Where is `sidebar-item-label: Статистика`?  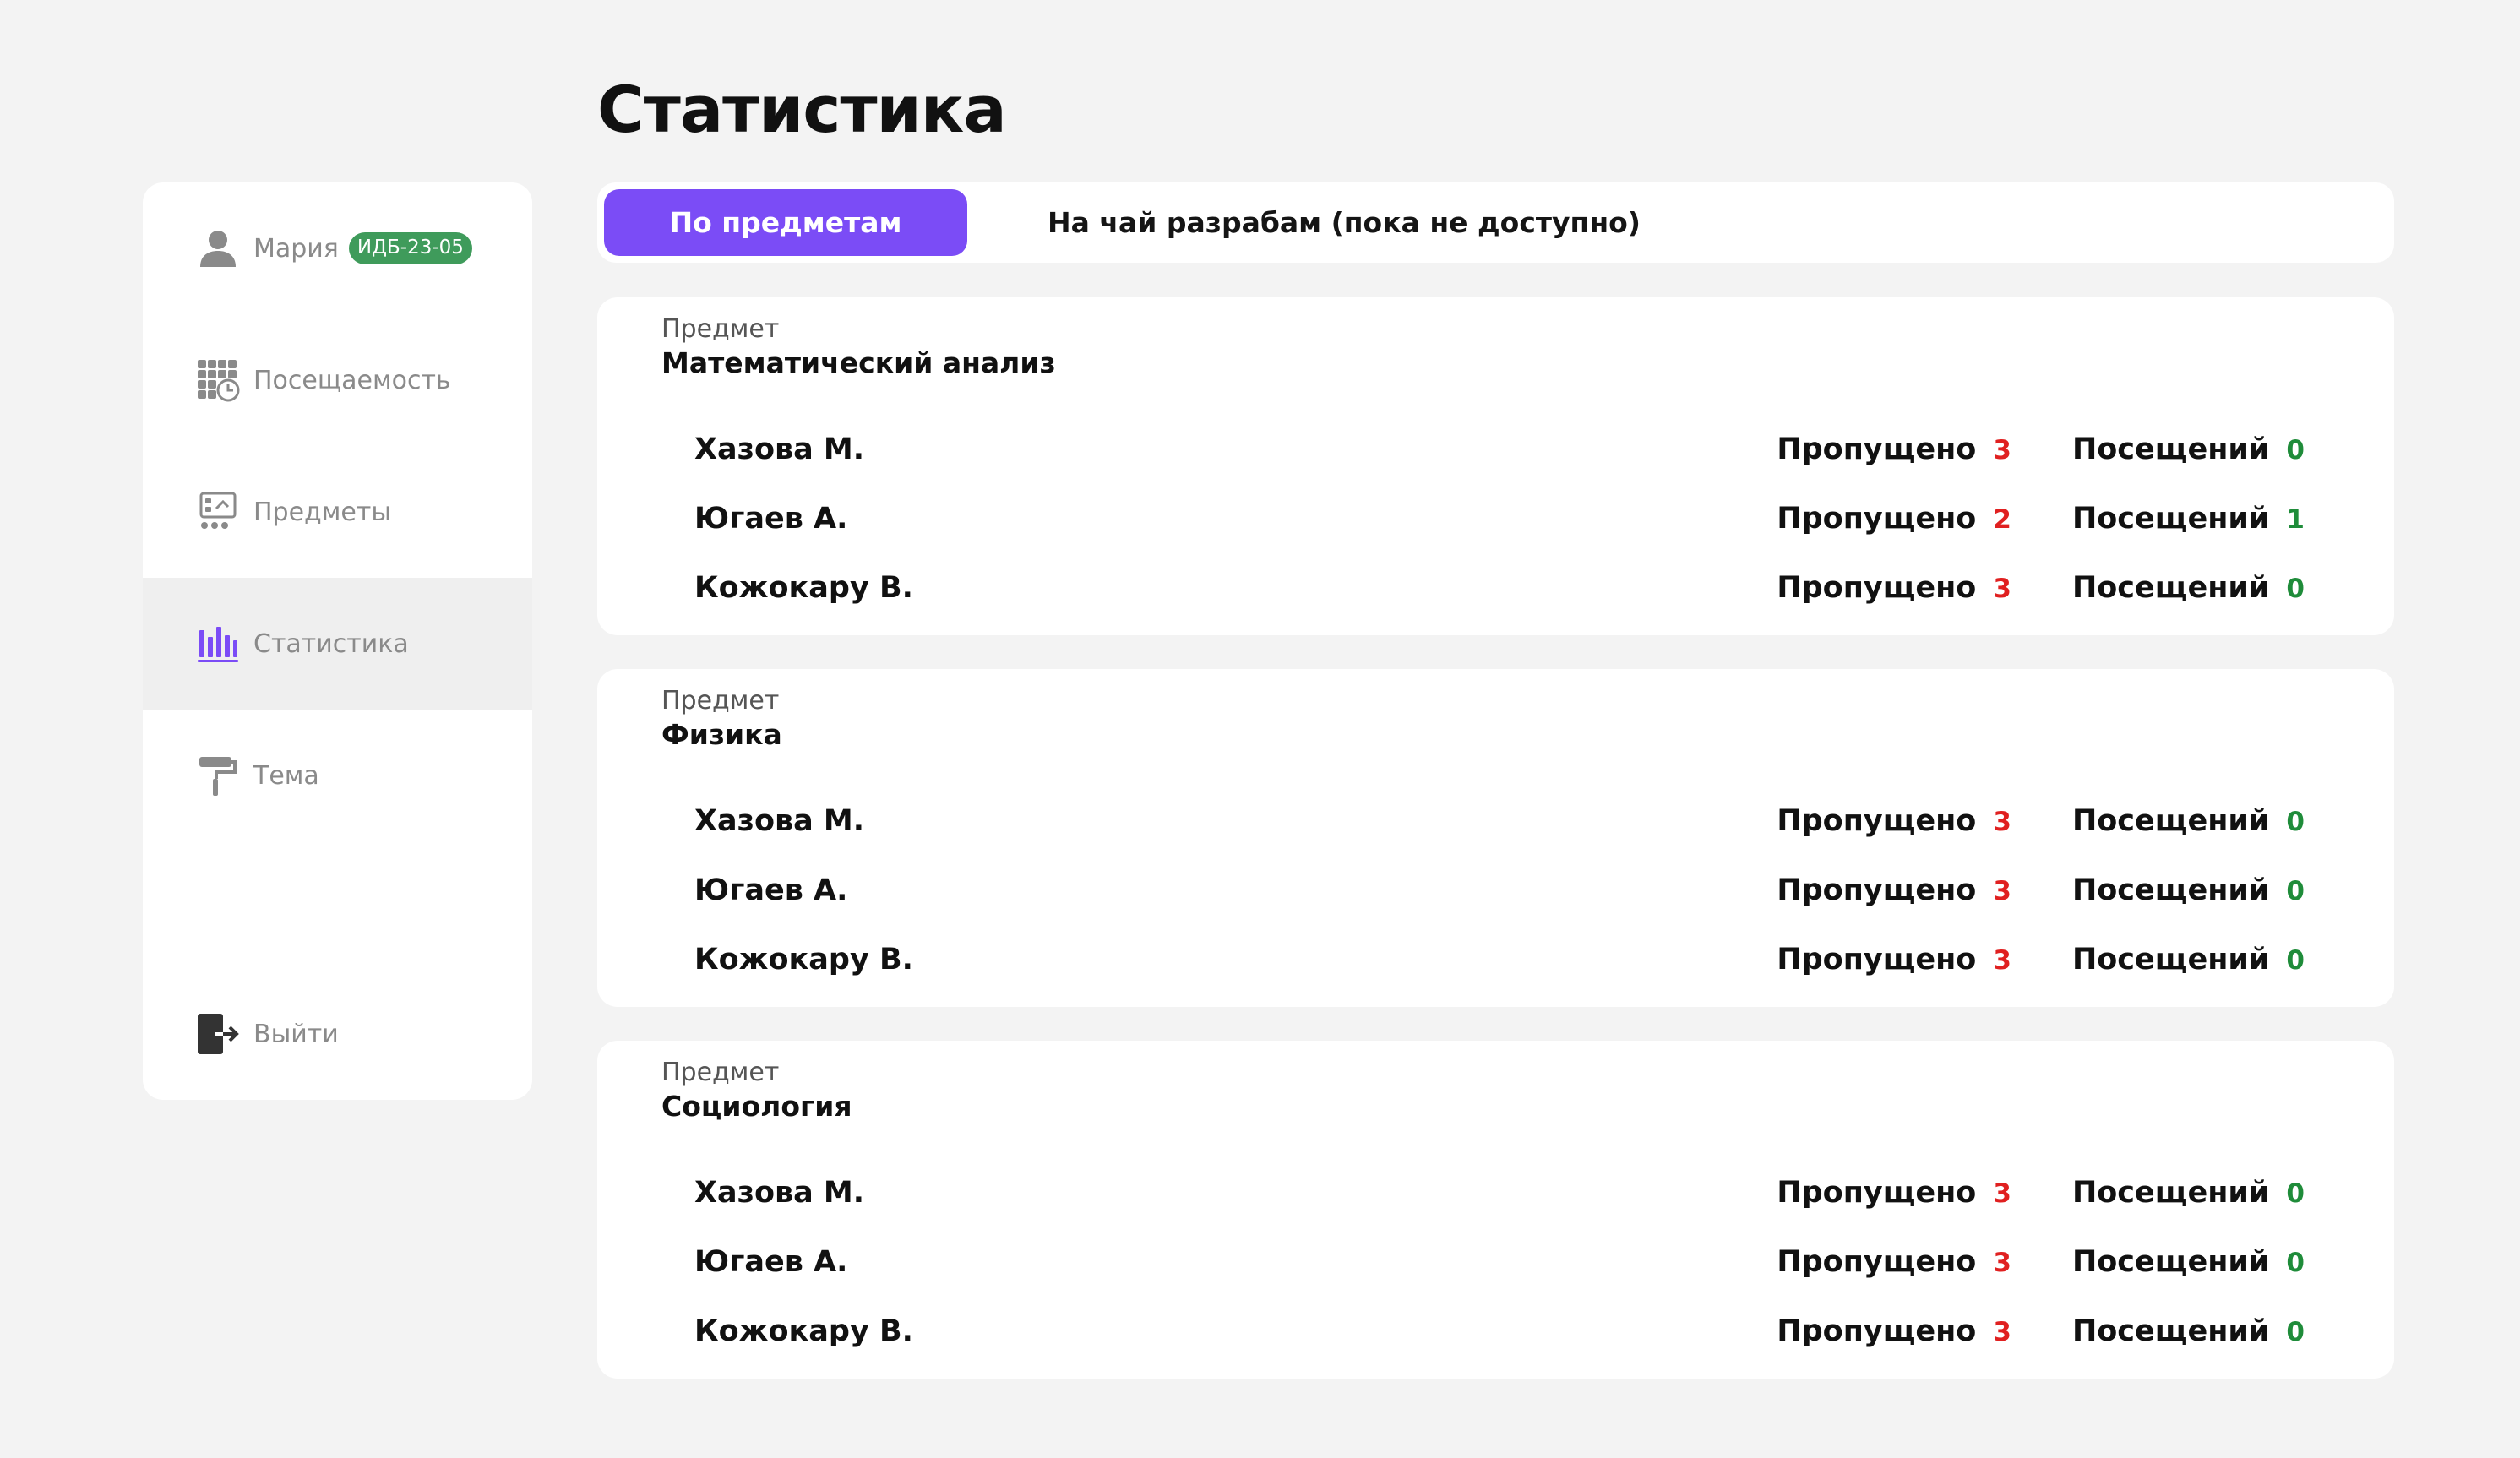 sidebar-item-label: Статистика is located at coordinates (331, 643).